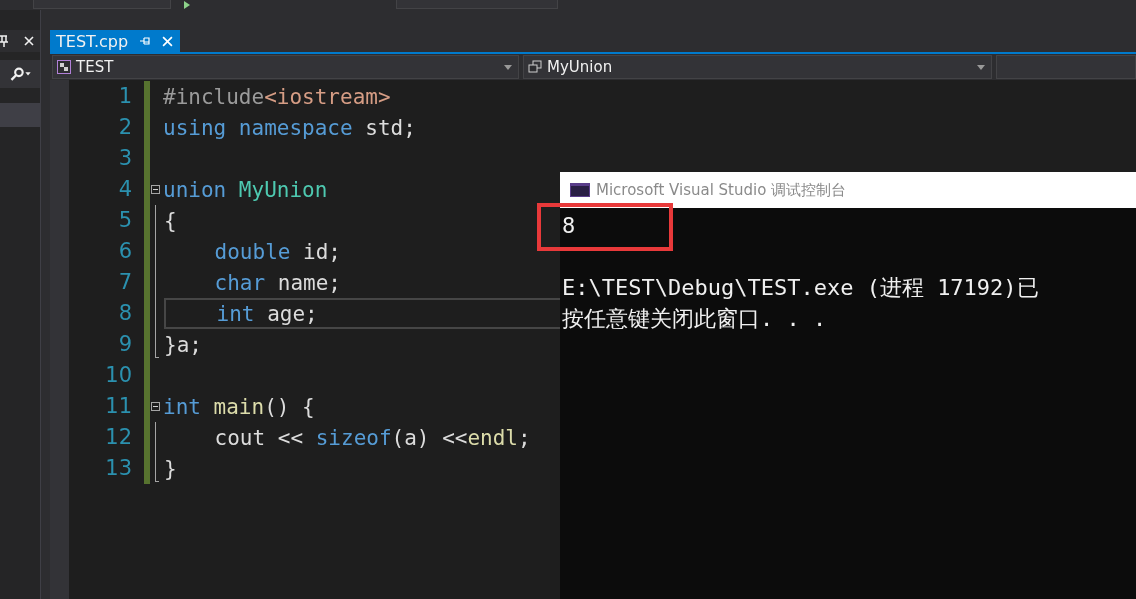 This screenshot has width=1136, height=599. I want to click on code-line: double id;, so click(277, 251).